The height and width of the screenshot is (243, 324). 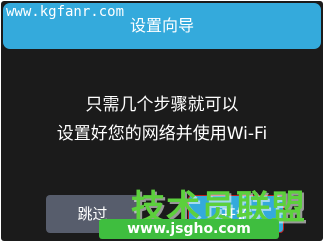 I want to click on watermark-url-bottom: www.jsgho.com, so click(x=189, y=229).